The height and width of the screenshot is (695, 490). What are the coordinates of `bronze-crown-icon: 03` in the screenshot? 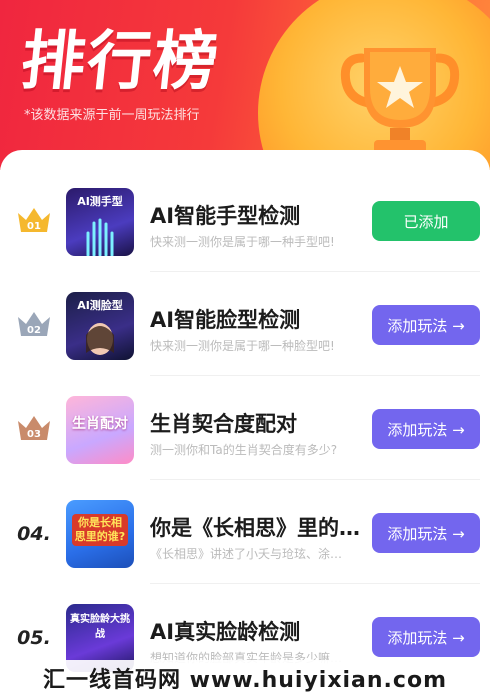 It's located at (34, 428).